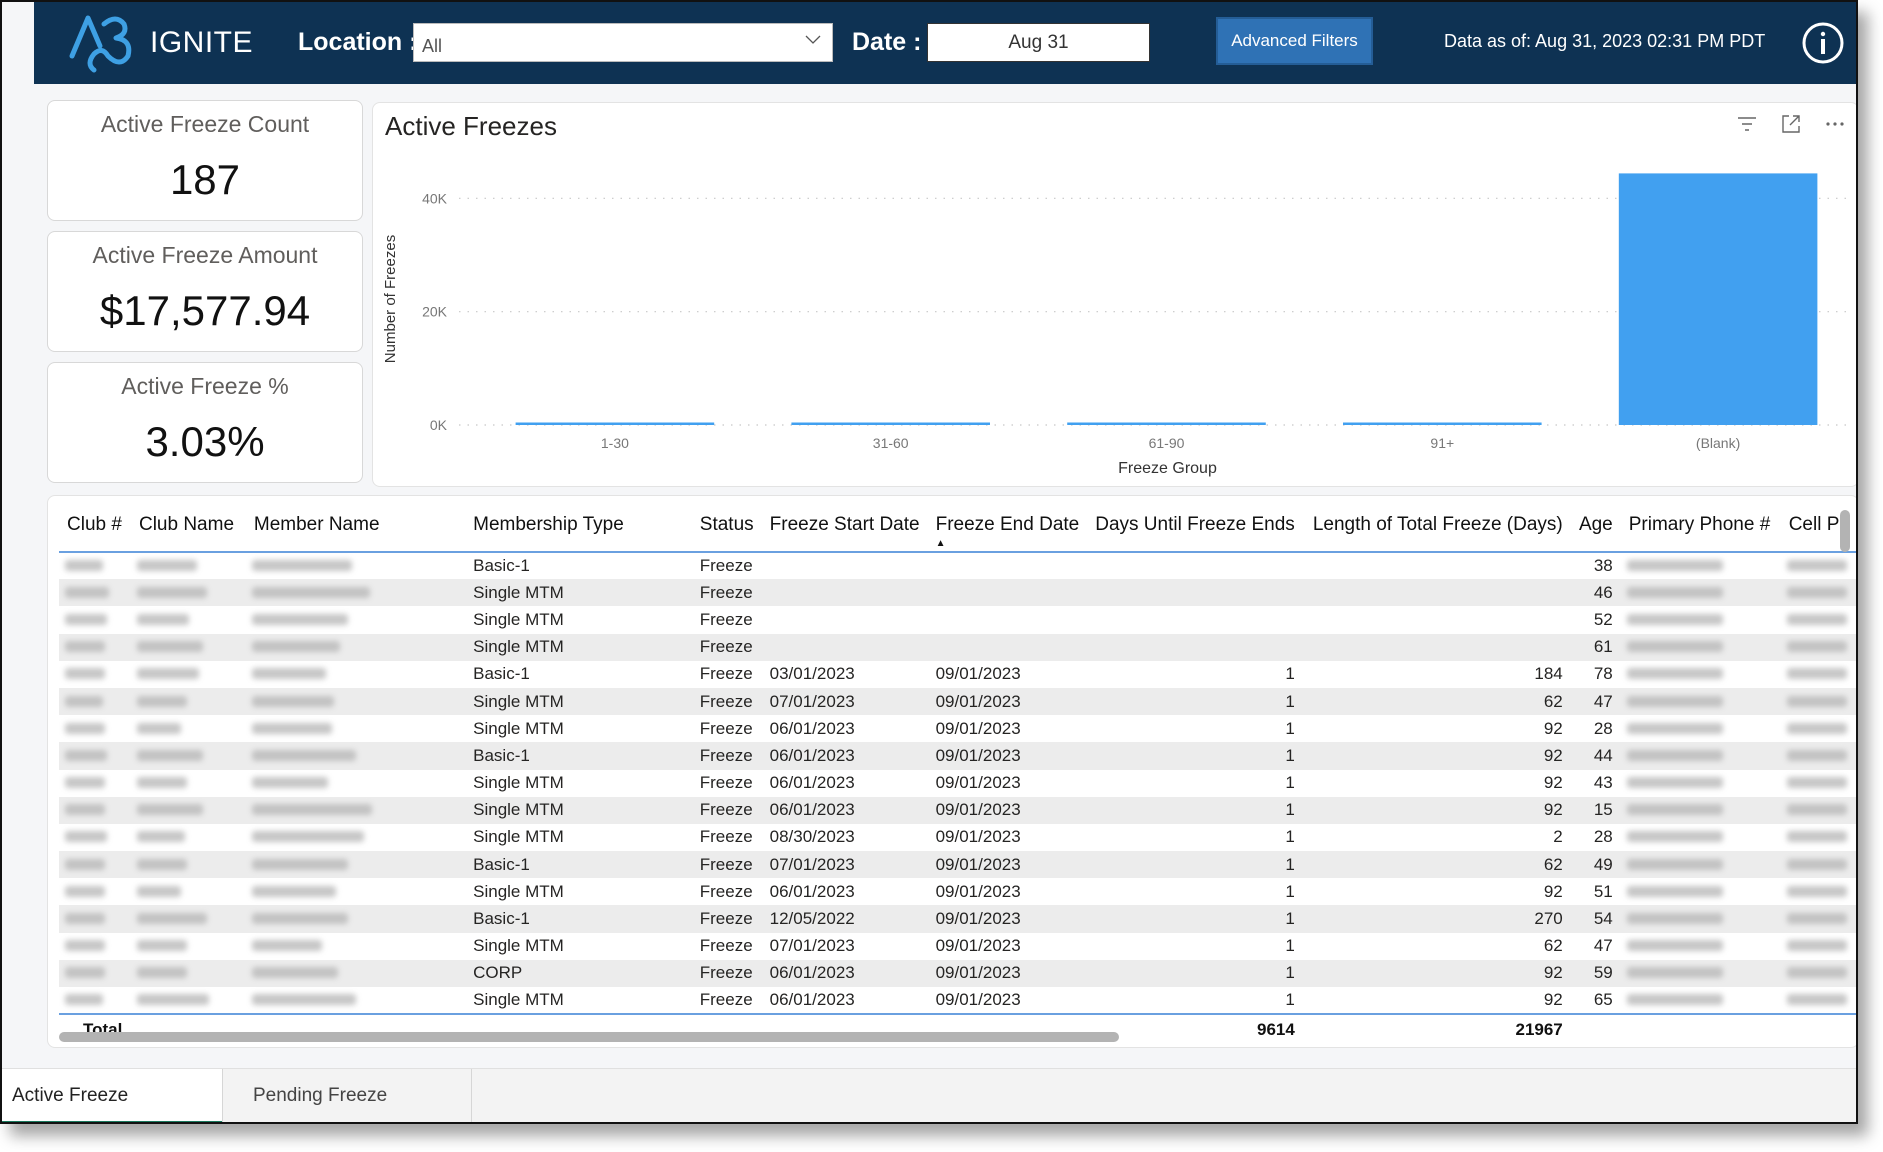 Image resolution: width=1883 pixels, height=1152 pixels. I want to click on column-header: Days Until Freeze Ends, so click(1195, 529).